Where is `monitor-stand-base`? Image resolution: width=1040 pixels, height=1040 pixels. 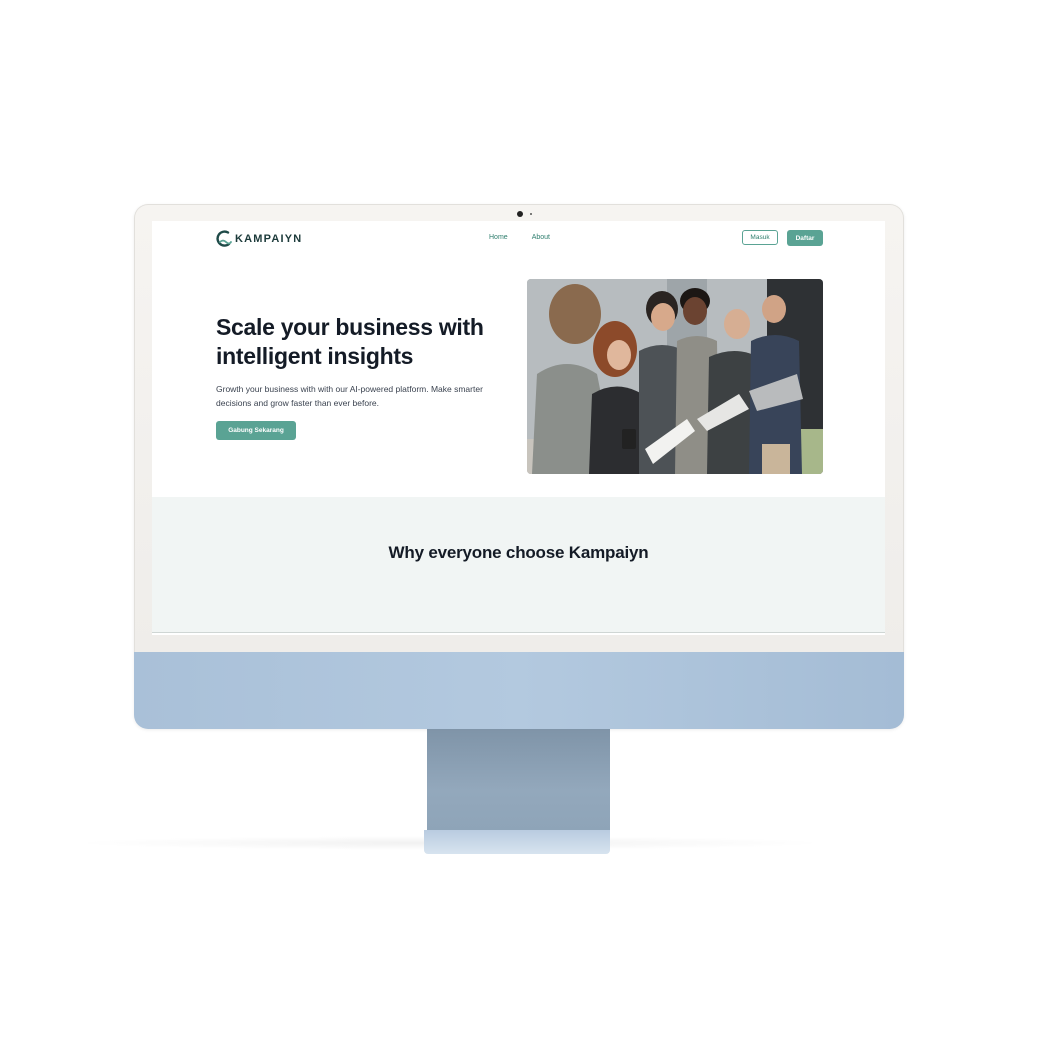
monitor-stand-base is located at coordinates (517, 842).